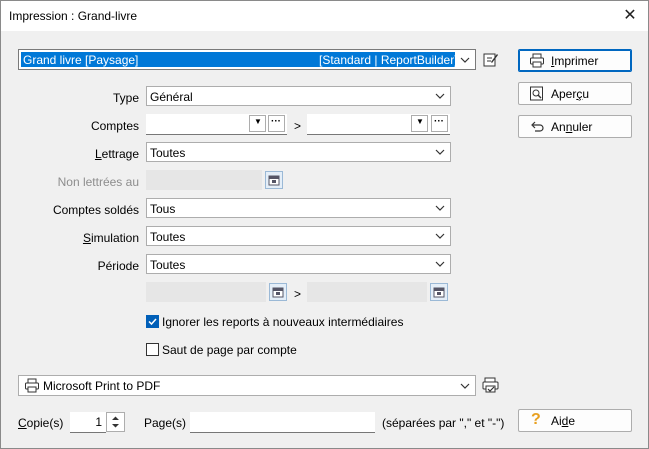 The width and height of the screenshot is (649, 449). Describe the element at coordinates (152, 349) in the screenshot. I see `saut-de-page-checkbox` at that location.